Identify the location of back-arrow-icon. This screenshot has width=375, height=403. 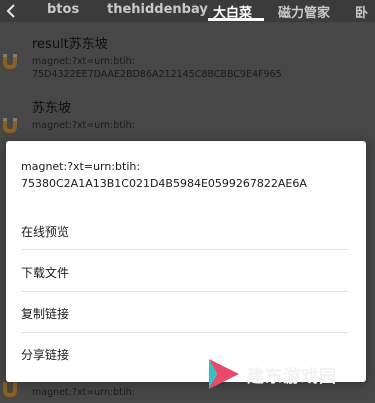
(10, 11).